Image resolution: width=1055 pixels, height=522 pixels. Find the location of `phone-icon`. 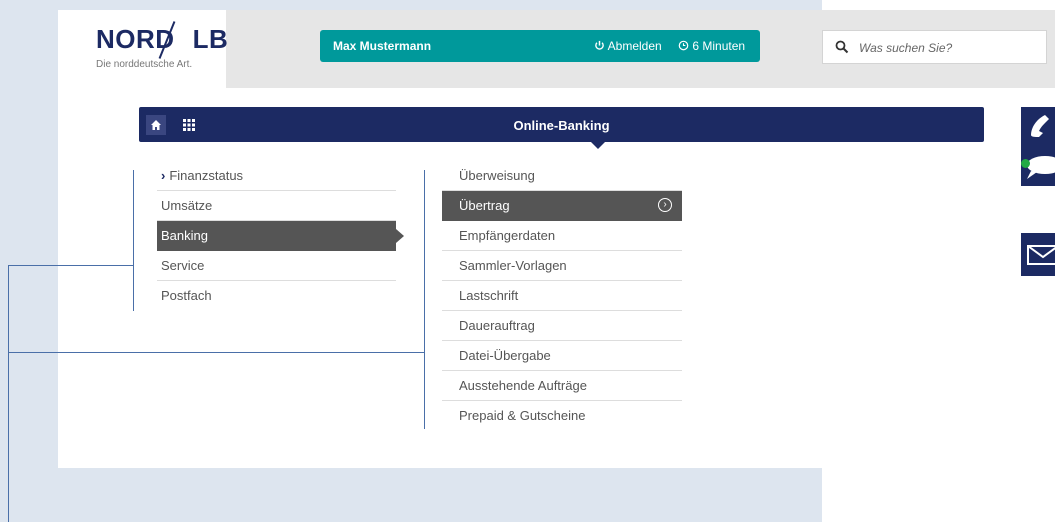

phone-icon is located at coordinates (1040, 126).